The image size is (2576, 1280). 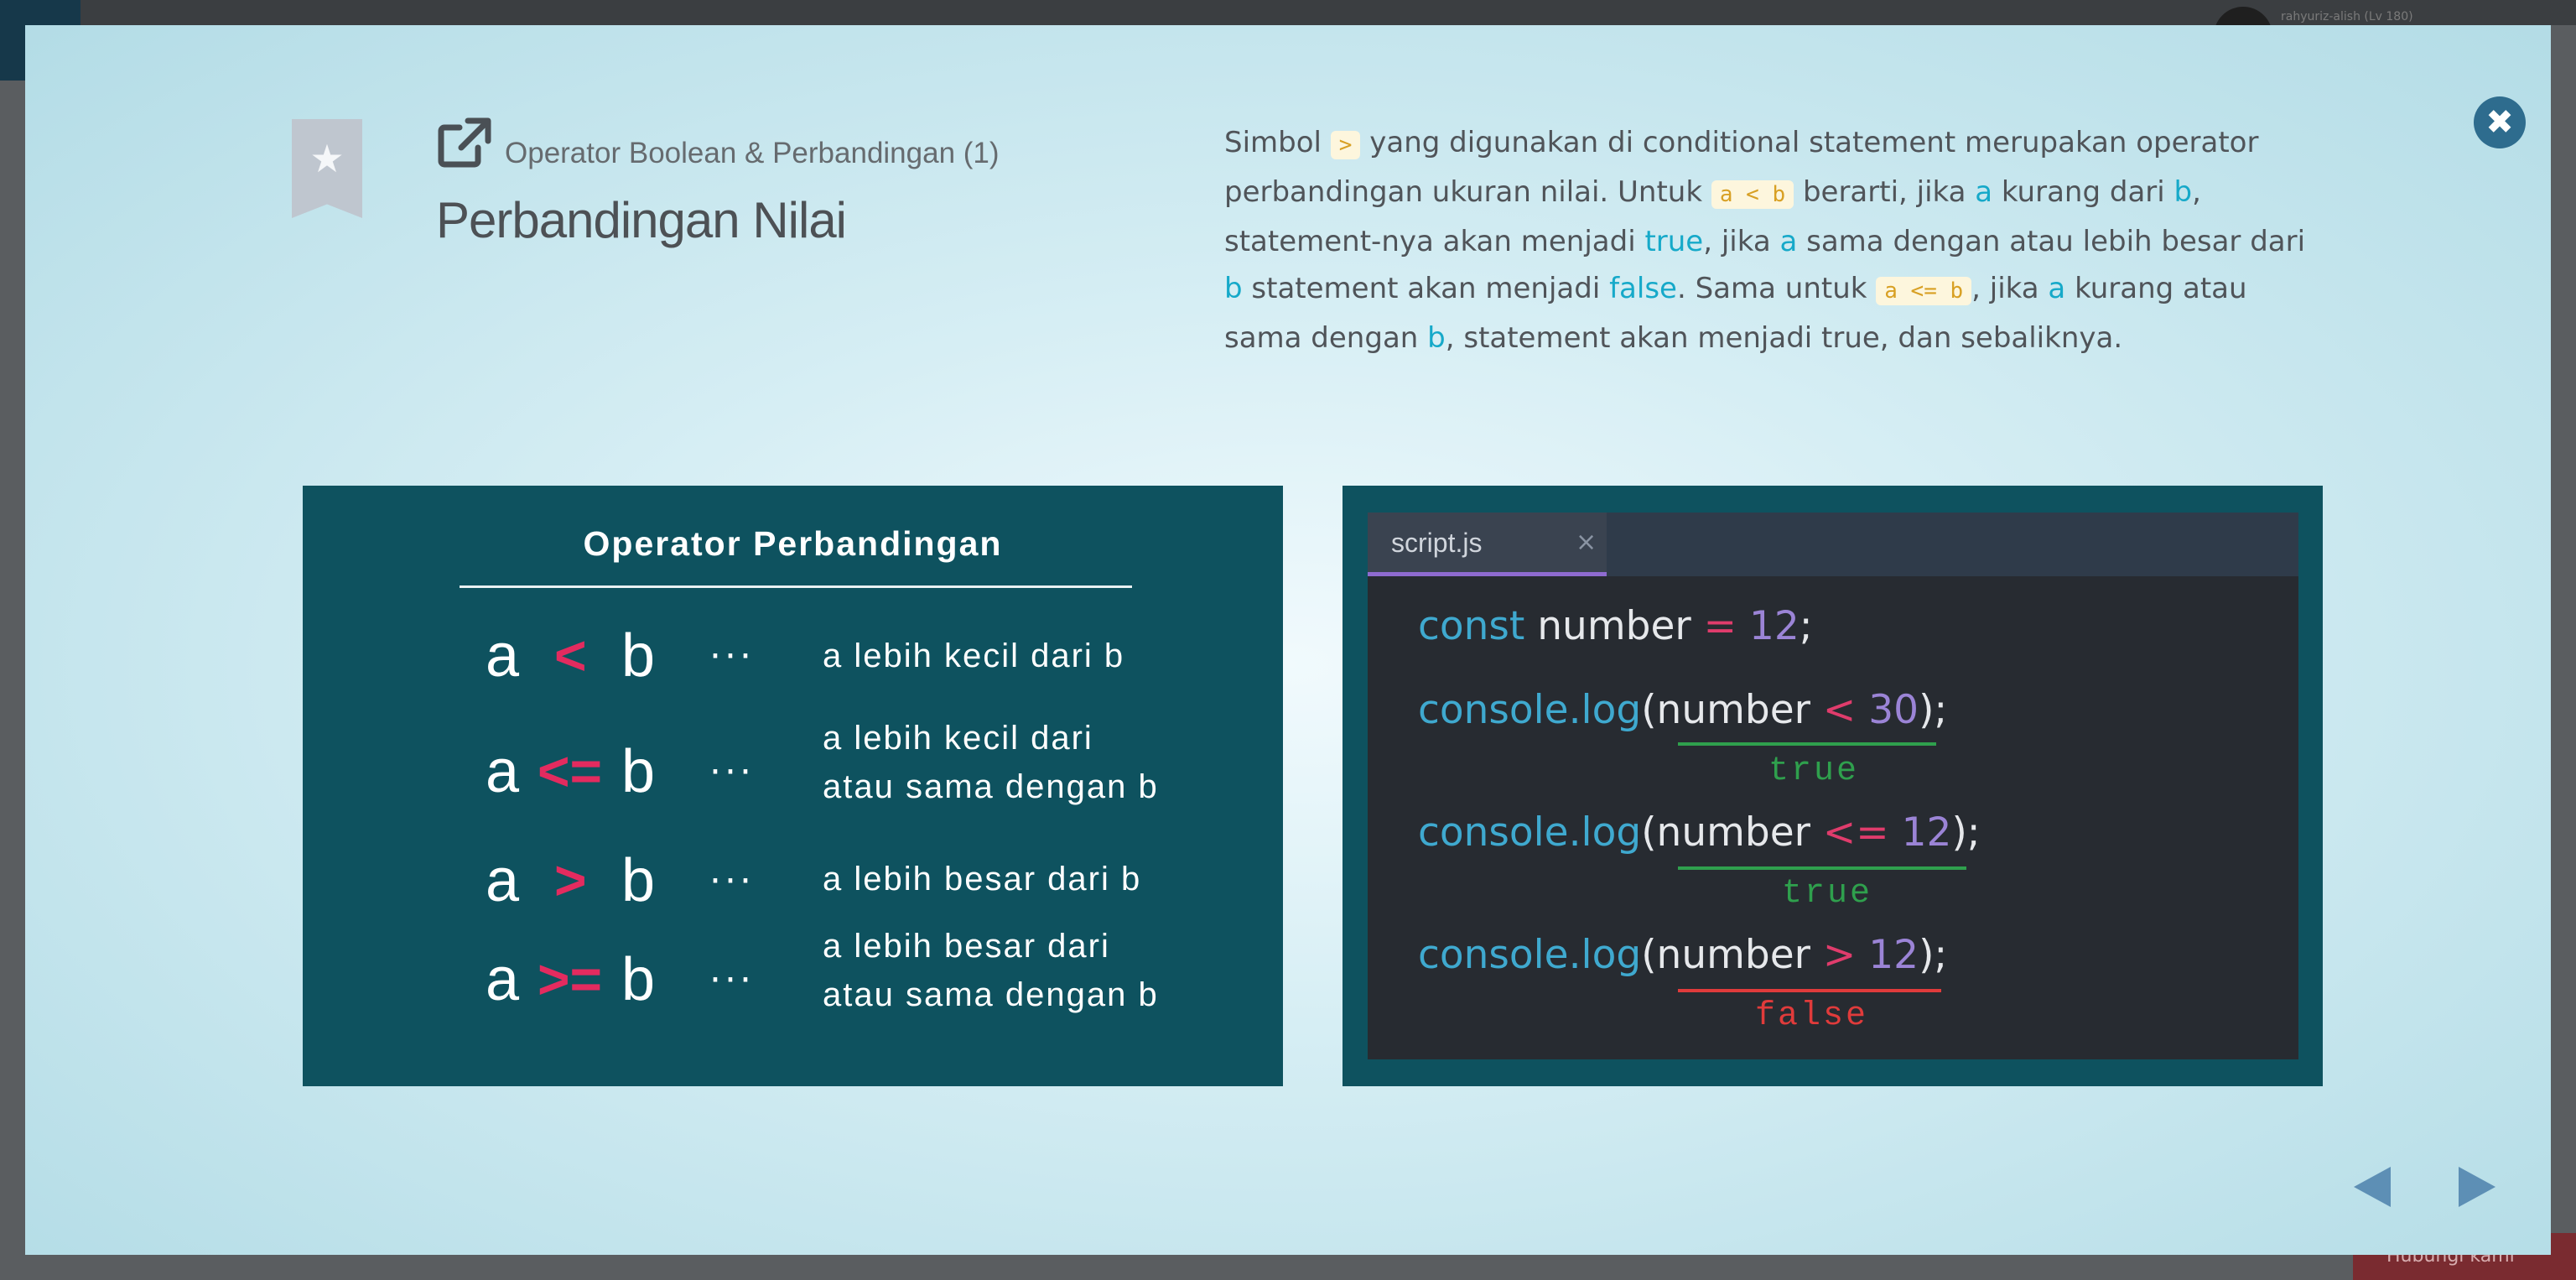 What do you see at coordinates (1924, 291) in the screenshot?
I see `code-chip: a <= b` at bounding box center [1924, 291].